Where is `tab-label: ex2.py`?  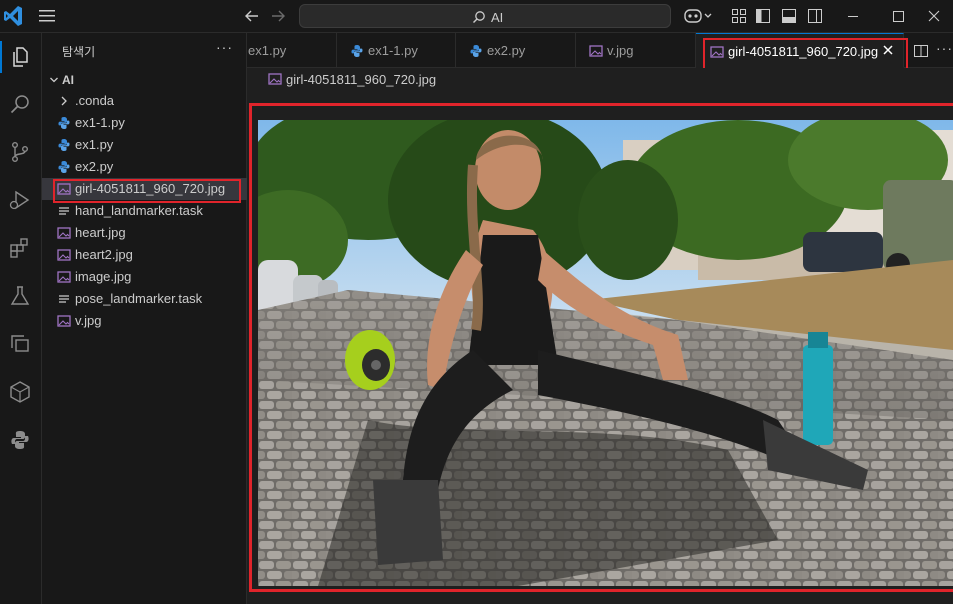 tab-label: ex2.py is located at coordinates (506, 50).